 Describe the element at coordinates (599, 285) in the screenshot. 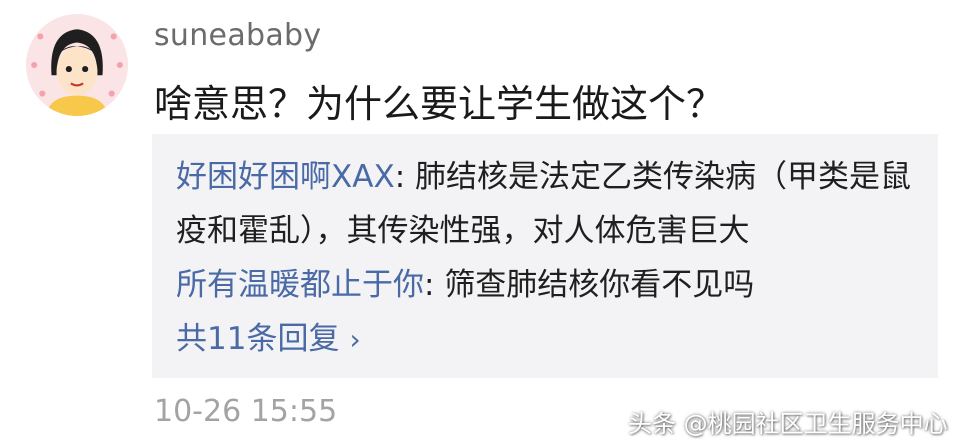

I see `reply-text: 筛查肺结核你看不见吗` at that location.